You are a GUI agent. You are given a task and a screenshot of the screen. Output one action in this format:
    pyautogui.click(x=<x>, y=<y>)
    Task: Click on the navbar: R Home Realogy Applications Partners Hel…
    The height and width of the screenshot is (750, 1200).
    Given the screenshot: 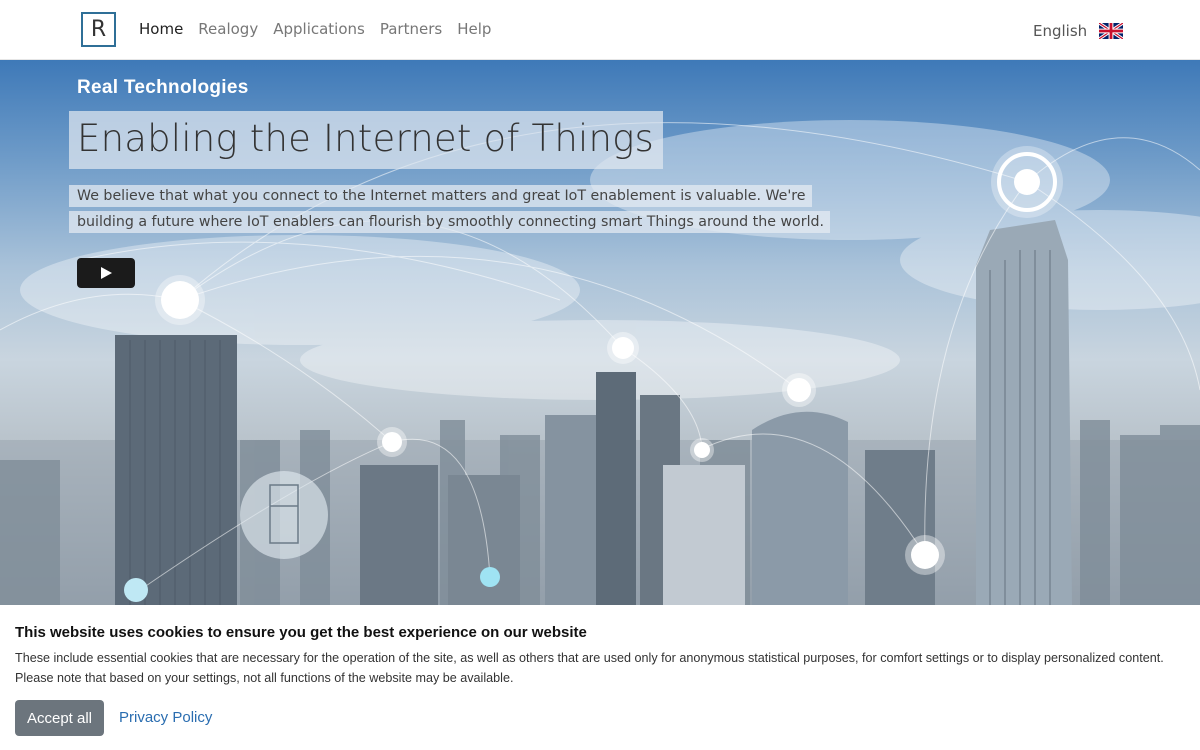 What is the action you would take?
    pyautogui.click(x=600, y=30)
    